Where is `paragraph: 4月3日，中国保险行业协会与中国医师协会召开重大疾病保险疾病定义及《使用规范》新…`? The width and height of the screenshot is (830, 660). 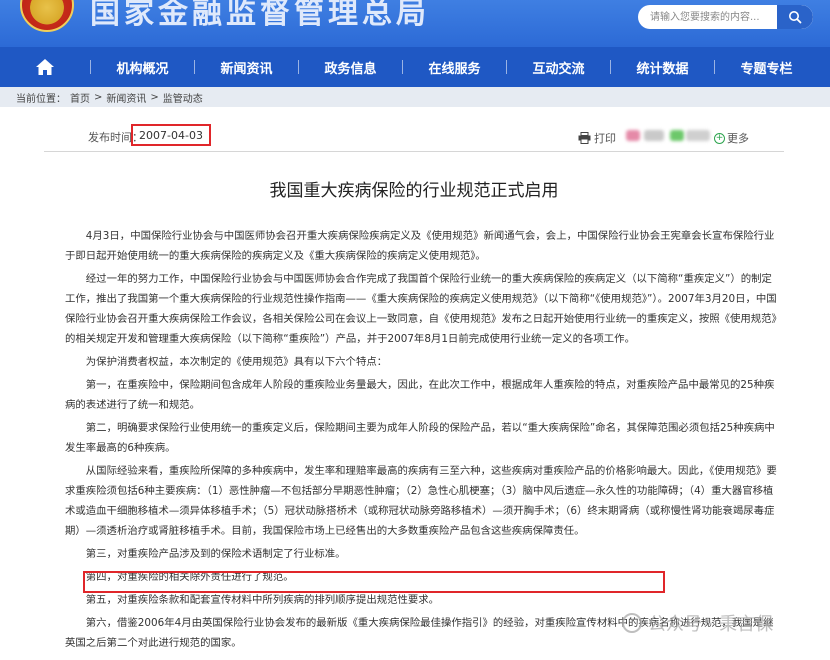
paragraph: 4月3日，中国保险行业协会与中国医师协会召开重大疾病保险疾病定义及《使用规范》新… is located at coordinates (420, 246).